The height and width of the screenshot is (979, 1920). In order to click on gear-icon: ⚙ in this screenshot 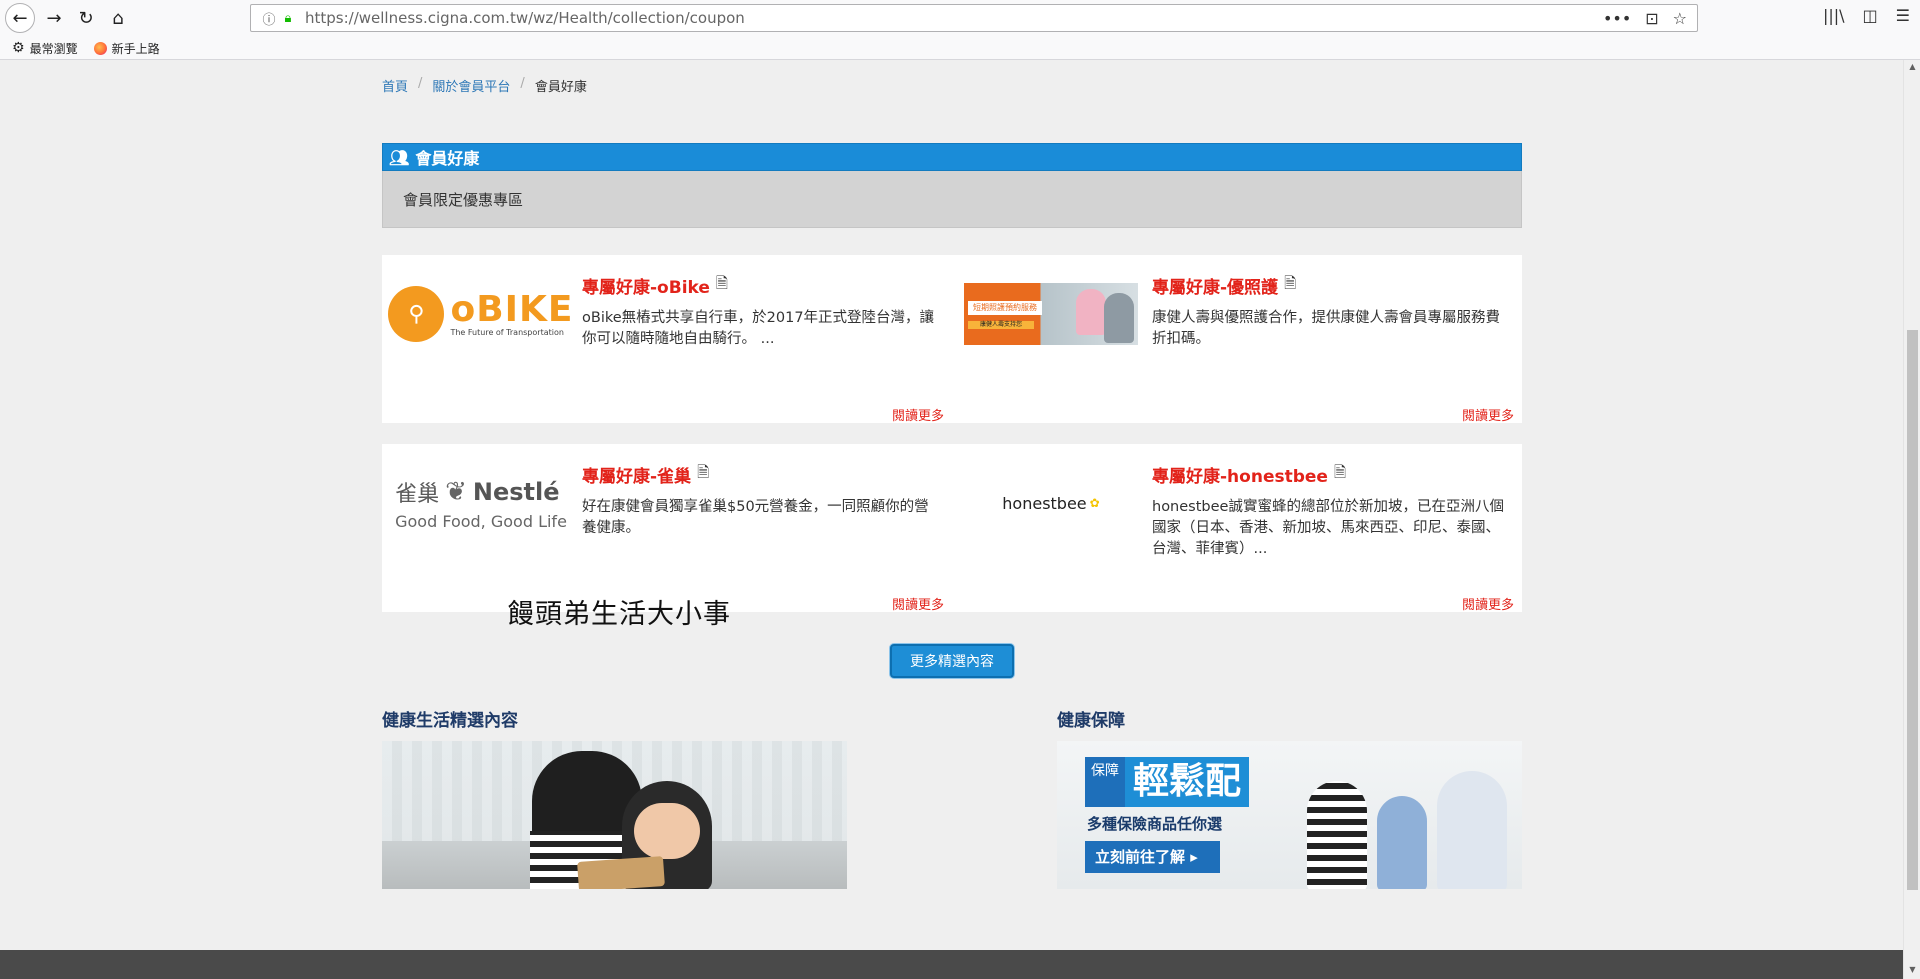, I will do `click(18, 48)`.